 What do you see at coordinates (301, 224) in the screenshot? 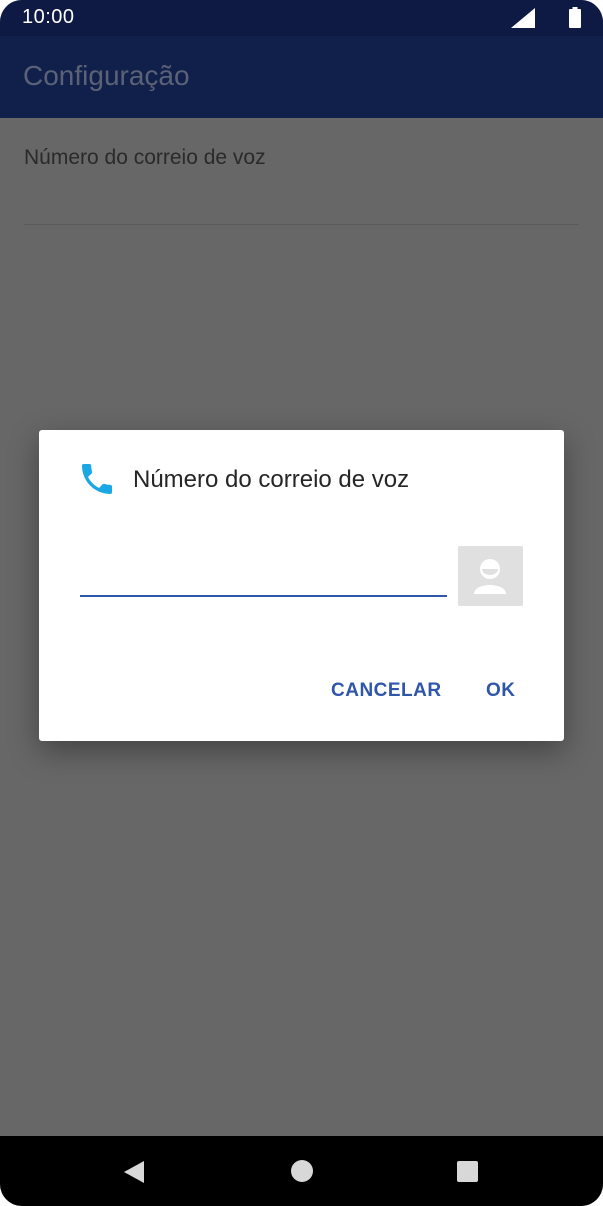
I see `divider` at bounding box center [301, 224].